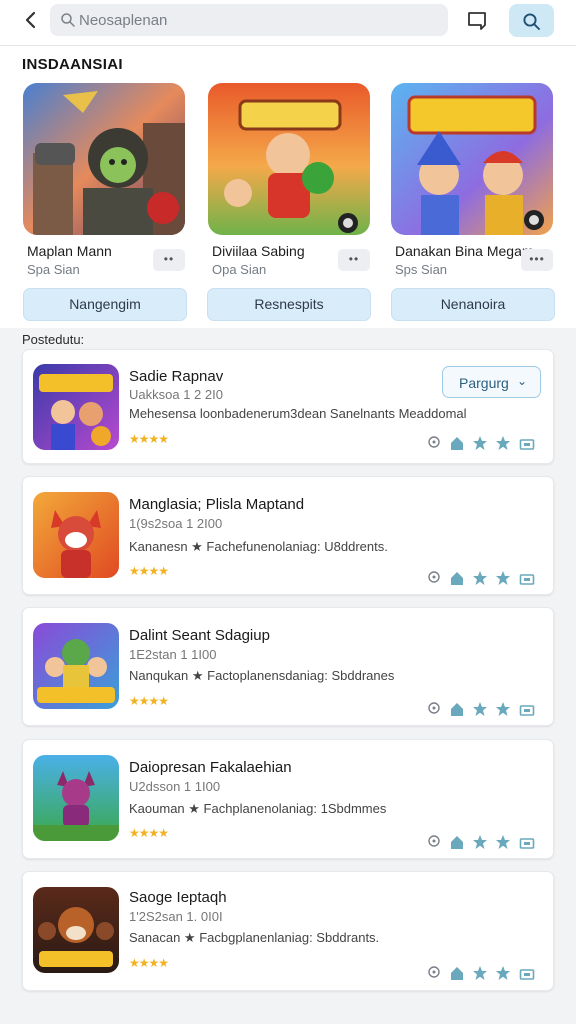 This screenshot has height=1024, width=576. What do you see at coordinates (289, 304) in the screenshot?
I see `featured-action-button: Resnespits` at bounding box center [289, 304].